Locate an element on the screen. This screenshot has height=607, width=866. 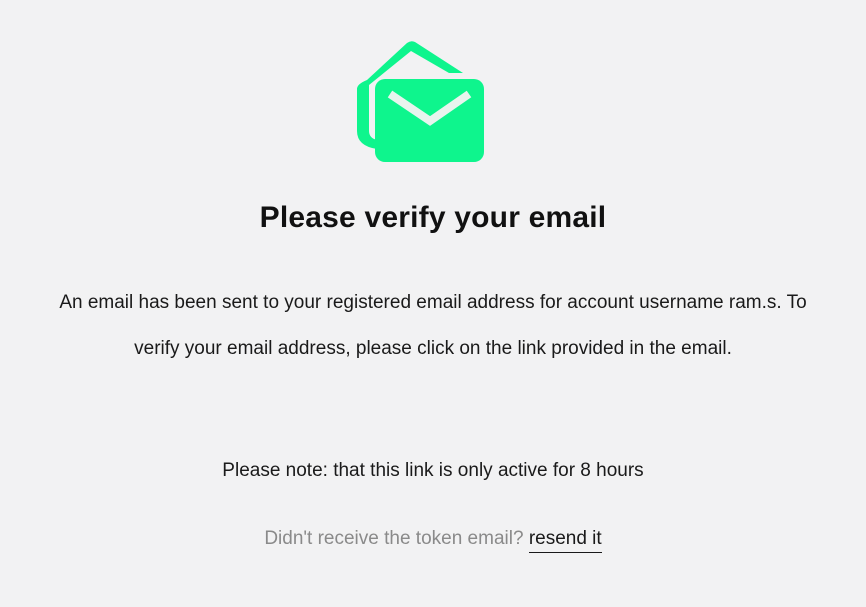
resend-link: resend it is located at coordinates (565, 540).